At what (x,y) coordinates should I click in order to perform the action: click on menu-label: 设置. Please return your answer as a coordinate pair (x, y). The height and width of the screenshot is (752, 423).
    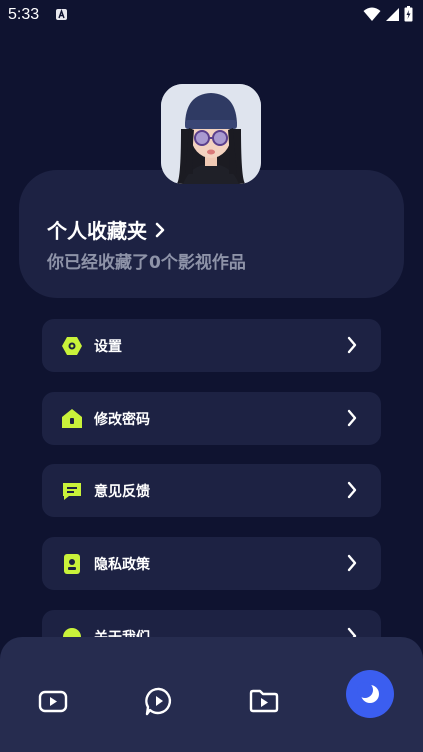
    Looking at the image, I should click on (108, 347).